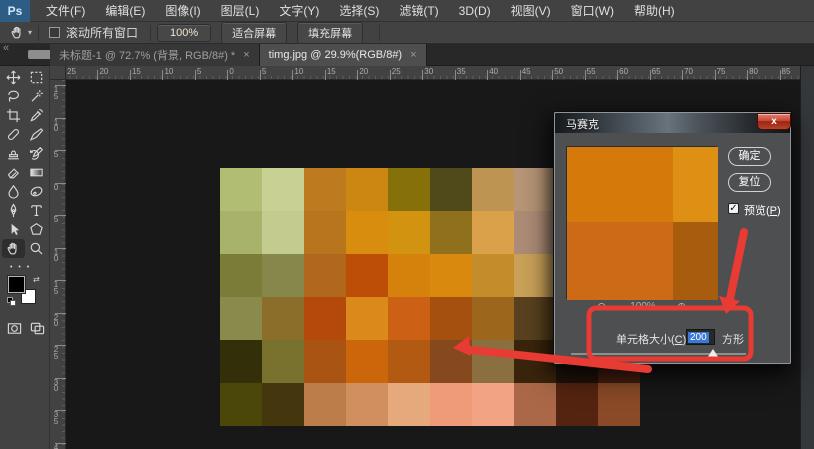 Image resolution: width=814 pixels, height=449 pixels. I want to click on clone-stamp-tool, so click(13, 153).